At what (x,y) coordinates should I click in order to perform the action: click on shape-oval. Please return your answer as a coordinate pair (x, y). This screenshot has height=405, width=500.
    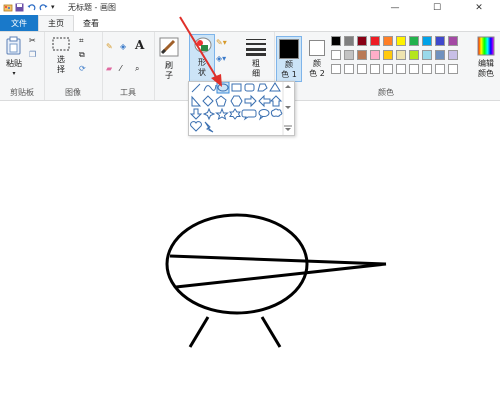
    Looking at the image, I should click on (223, 87).